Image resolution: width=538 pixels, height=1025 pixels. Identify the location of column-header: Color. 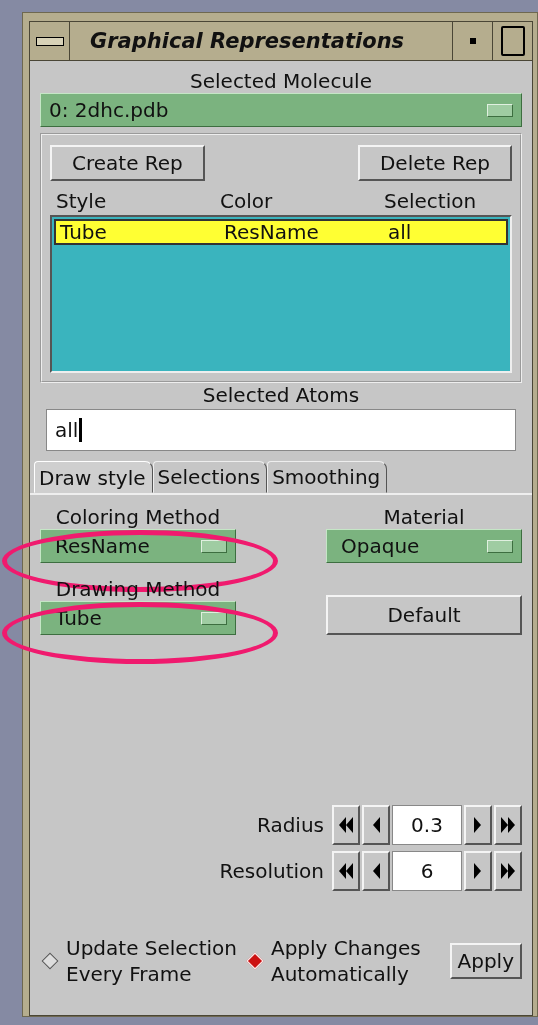
(247, 201).